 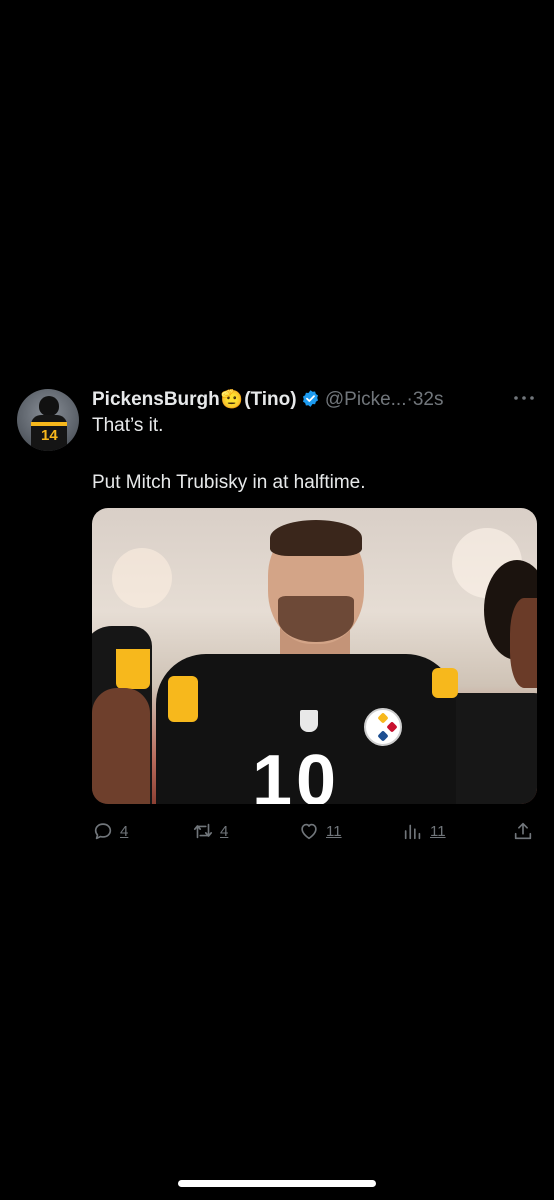 I want to click on left-player-shoulder-stripe, so click(x=133, y=666).